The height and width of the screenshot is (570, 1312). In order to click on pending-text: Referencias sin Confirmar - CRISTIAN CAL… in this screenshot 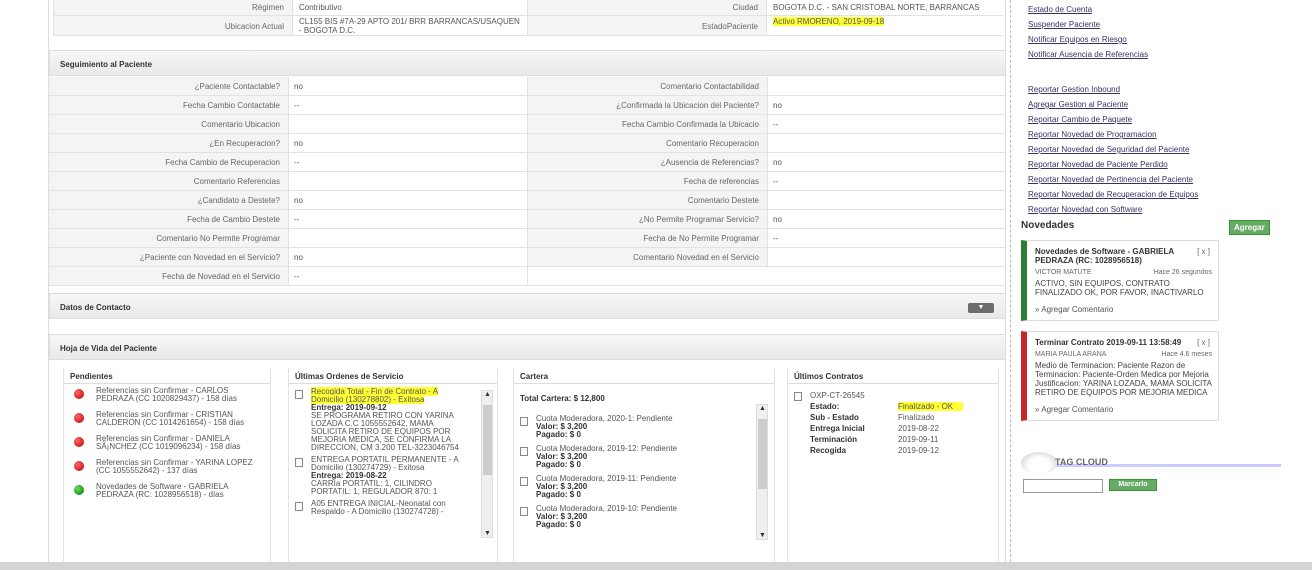, I will do `click(180, 419)`.